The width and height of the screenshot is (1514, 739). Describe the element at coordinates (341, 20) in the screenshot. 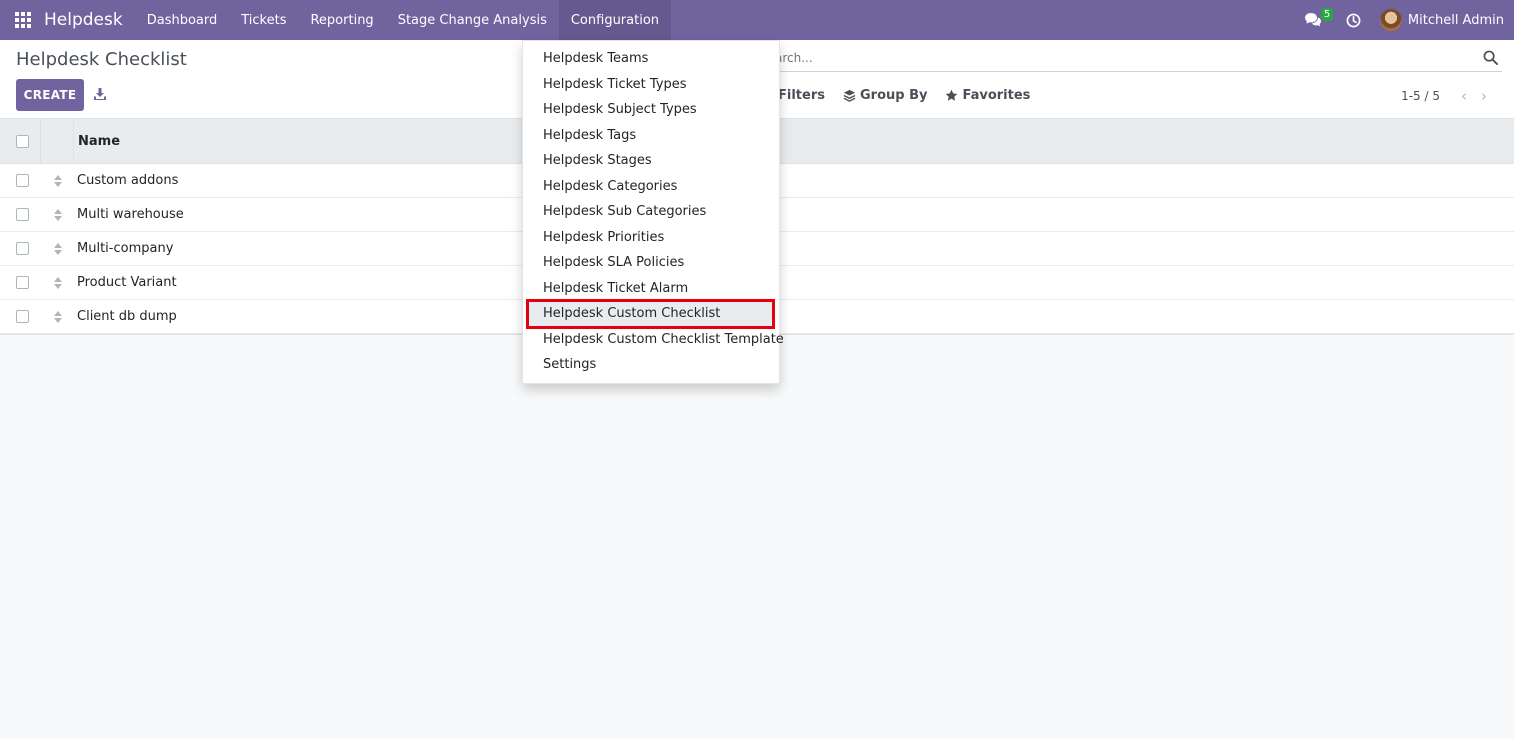

I see `menu-reporting: Reporting` at that location.